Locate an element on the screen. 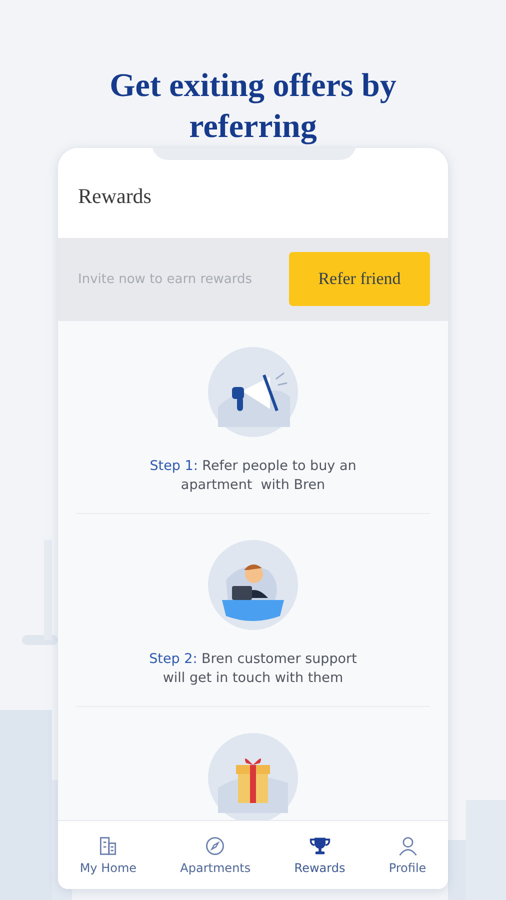  nav-tab: My Home is located at coordinates (108, 855).